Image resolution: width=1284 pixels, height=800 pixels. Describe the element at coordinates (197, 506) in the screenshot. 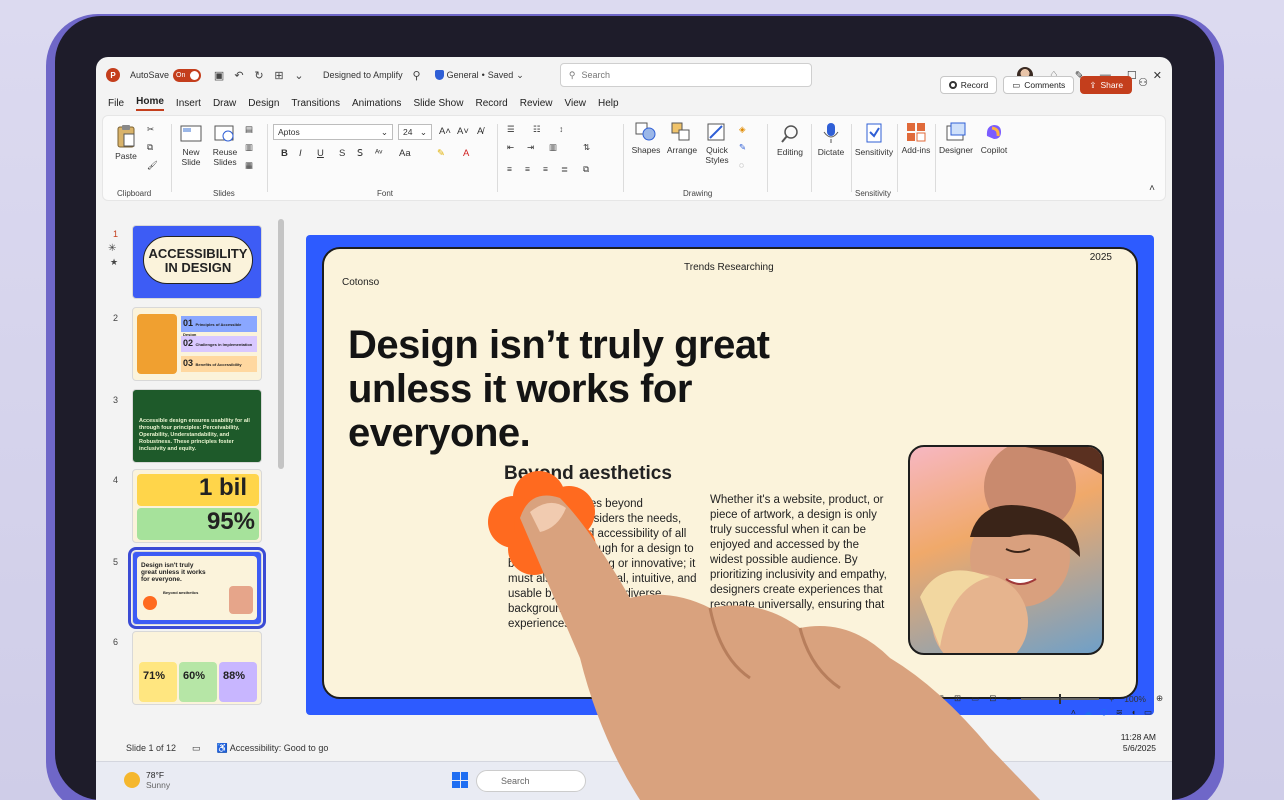

I see `slide-thumbnail-4: 1 bil 95%` at that location.